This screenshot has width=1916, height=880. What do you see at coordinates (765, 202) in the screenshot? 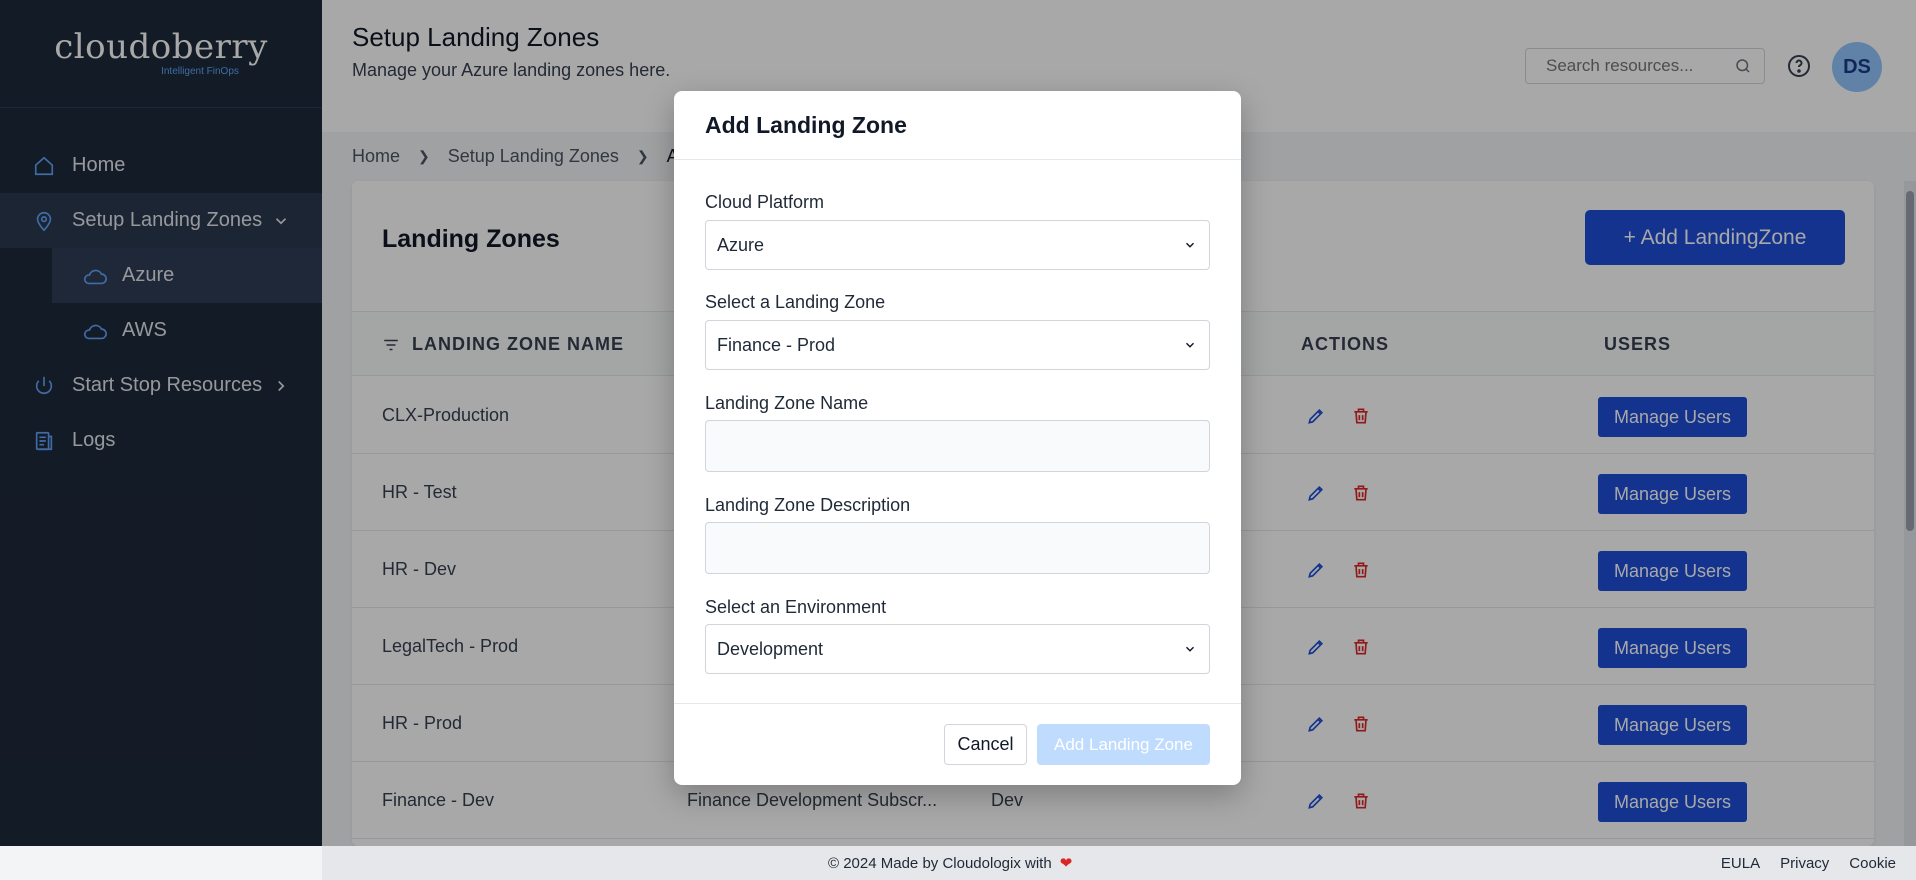
I see `cloud-platform-label: Cloud Platform` at bounding box center [765, 202].